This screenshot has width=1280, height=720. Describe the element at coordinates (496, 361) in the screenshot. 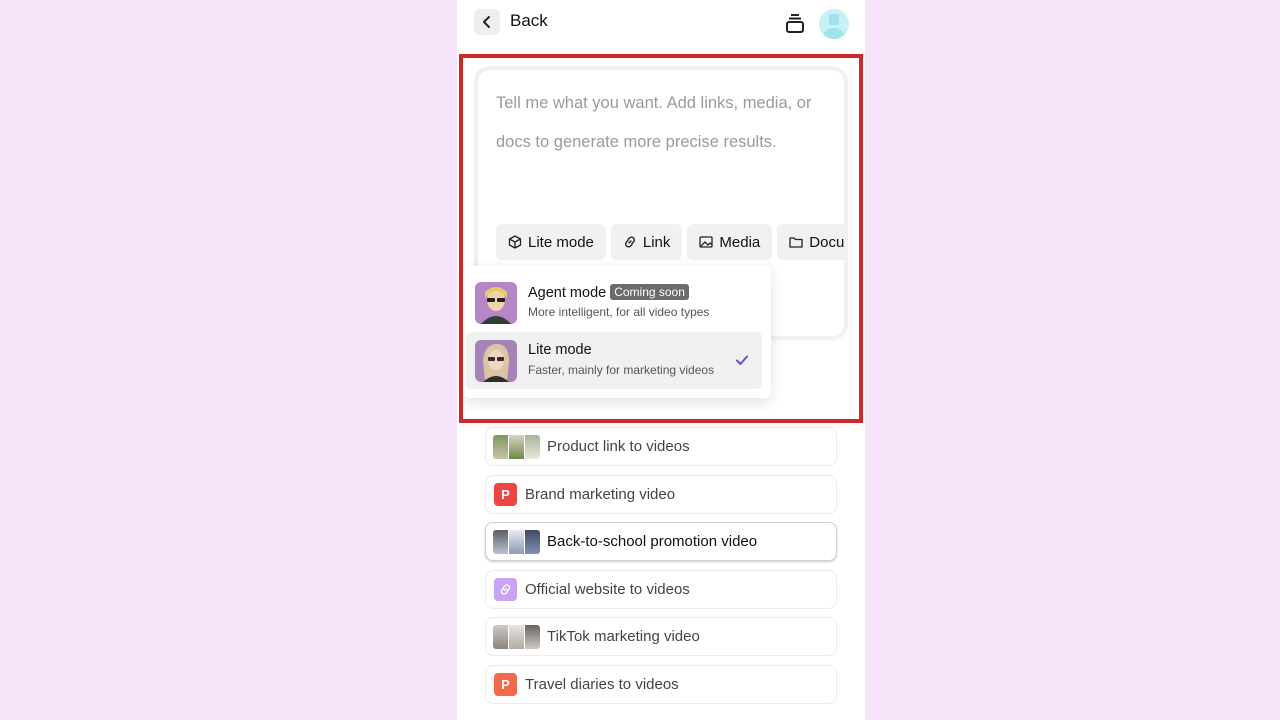

I see `lite-mode-thumbnail` at that location.